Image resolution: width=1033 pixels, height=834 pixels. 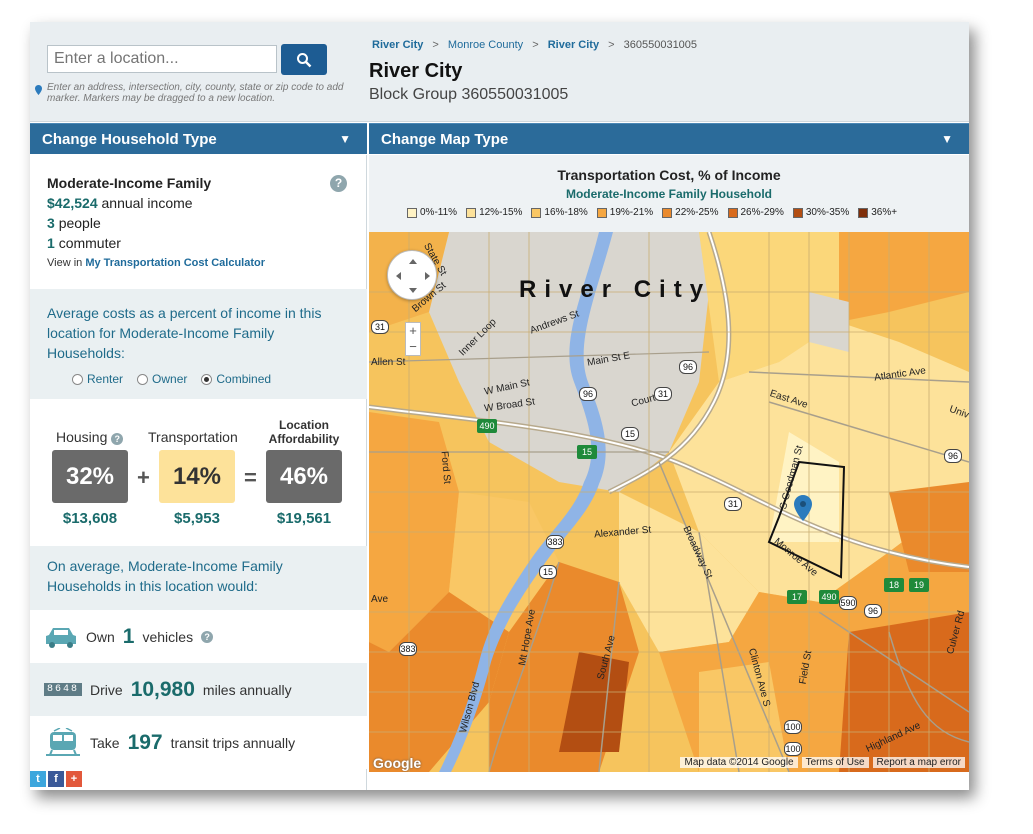 I want to click on tenure-radio-group: Renter Owner Combined, so click(x=171, y=379).